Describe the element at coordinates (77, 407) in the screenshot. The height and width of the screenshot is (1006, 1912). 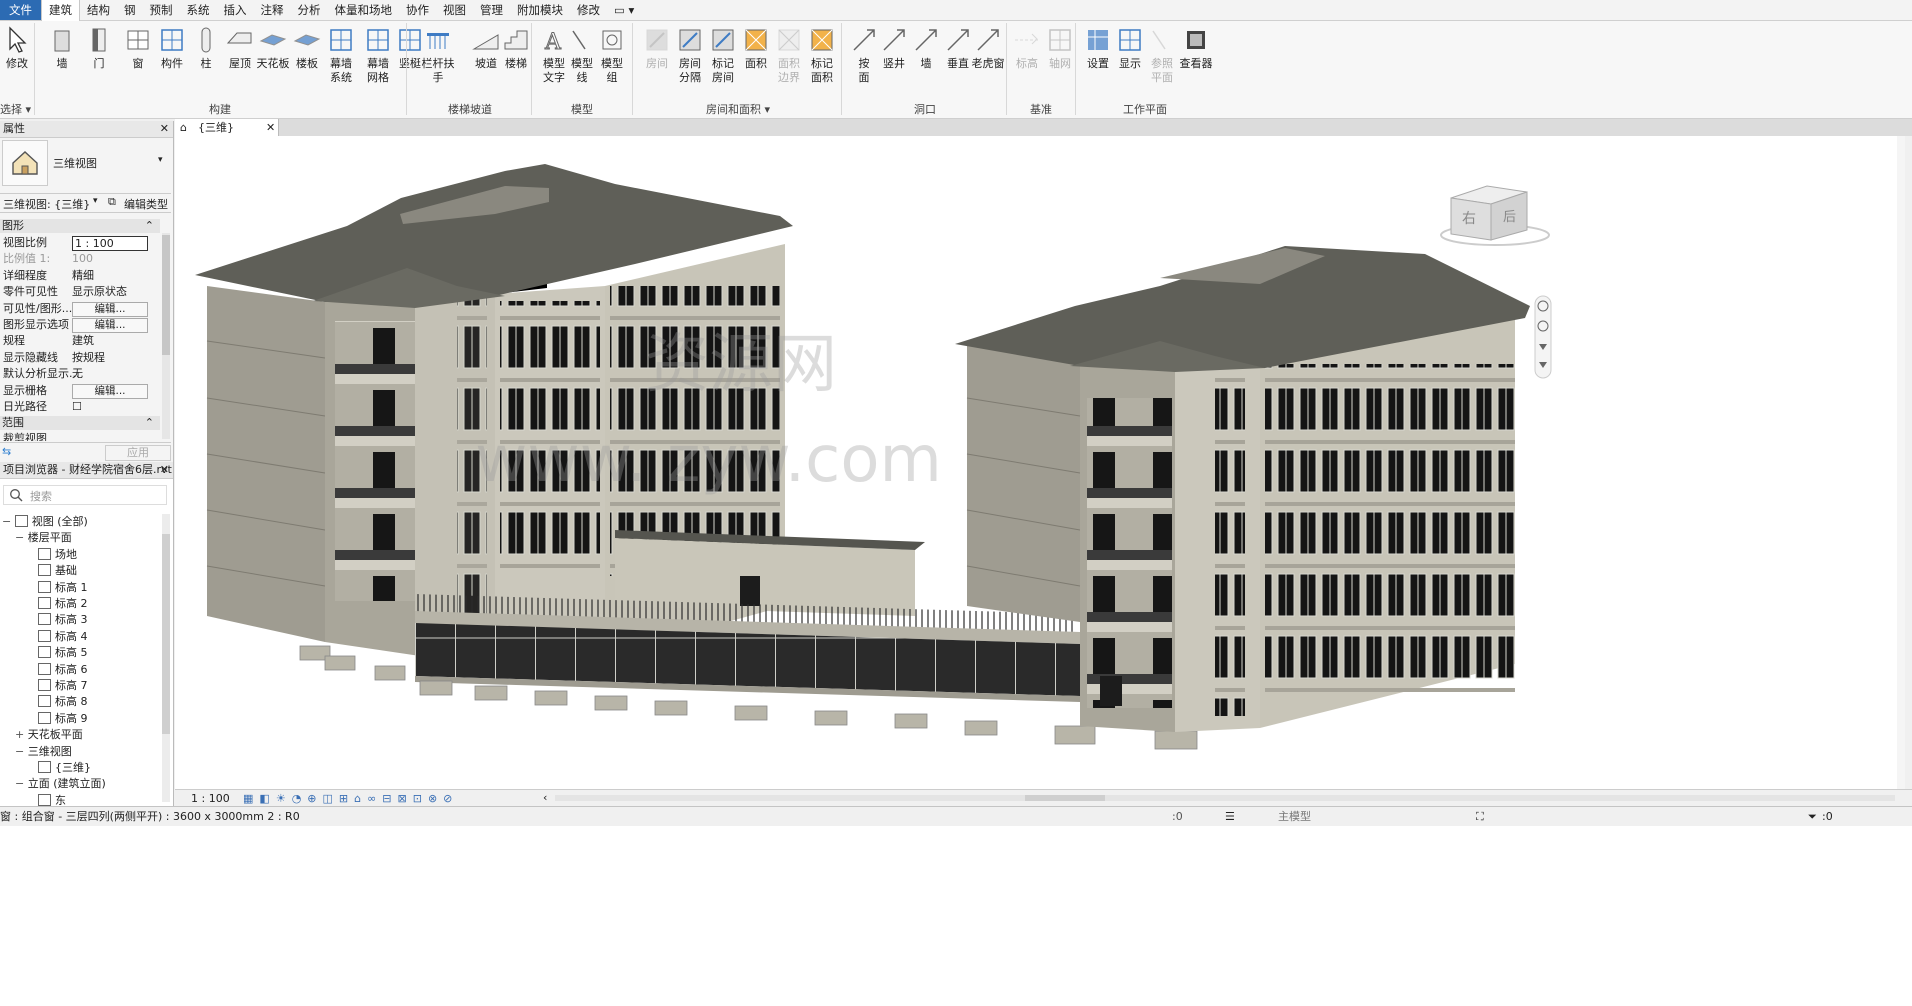
I see `property-value: ☐` at that location.